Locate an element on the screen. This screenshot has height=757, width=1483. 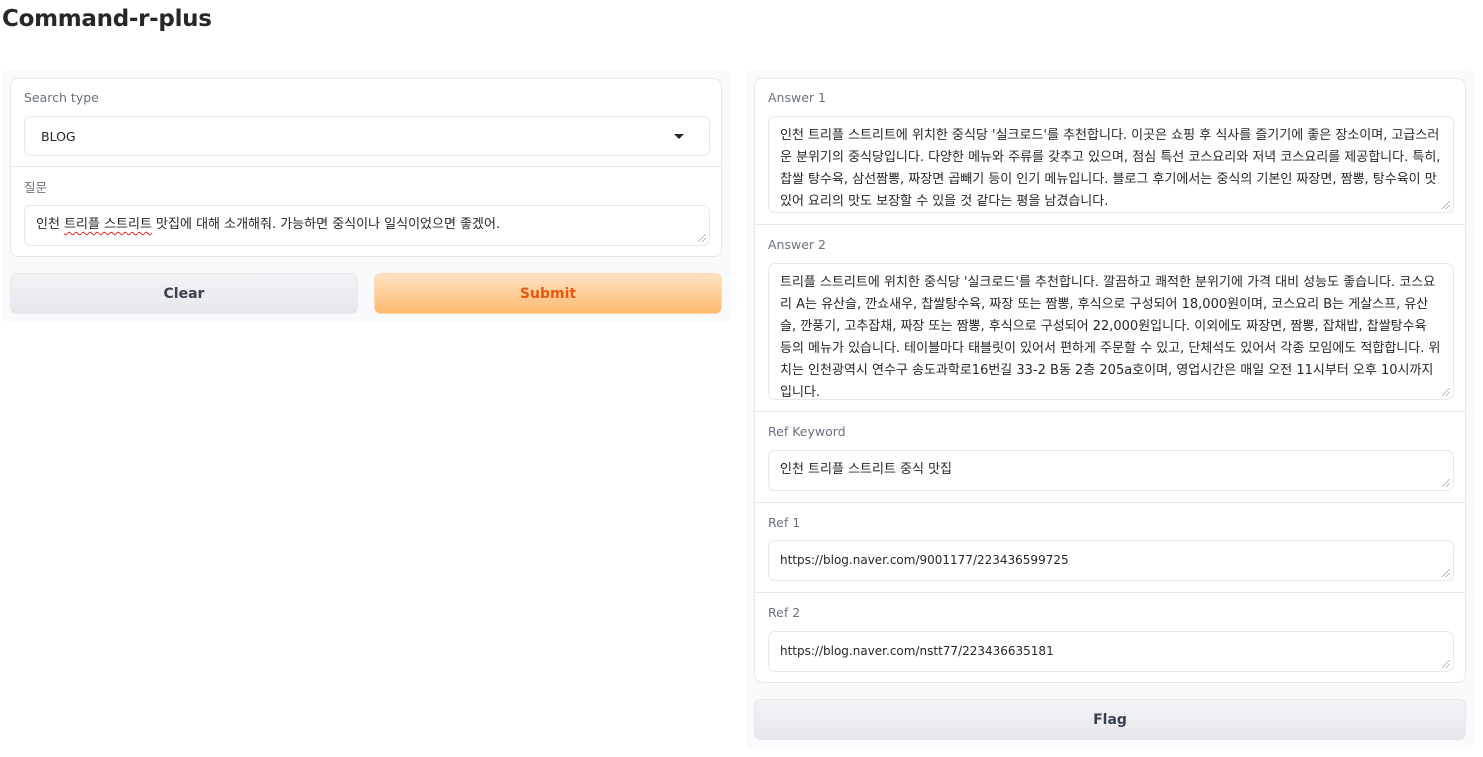
ref2-label: Ref 2 is located at coordinates (784, 612).